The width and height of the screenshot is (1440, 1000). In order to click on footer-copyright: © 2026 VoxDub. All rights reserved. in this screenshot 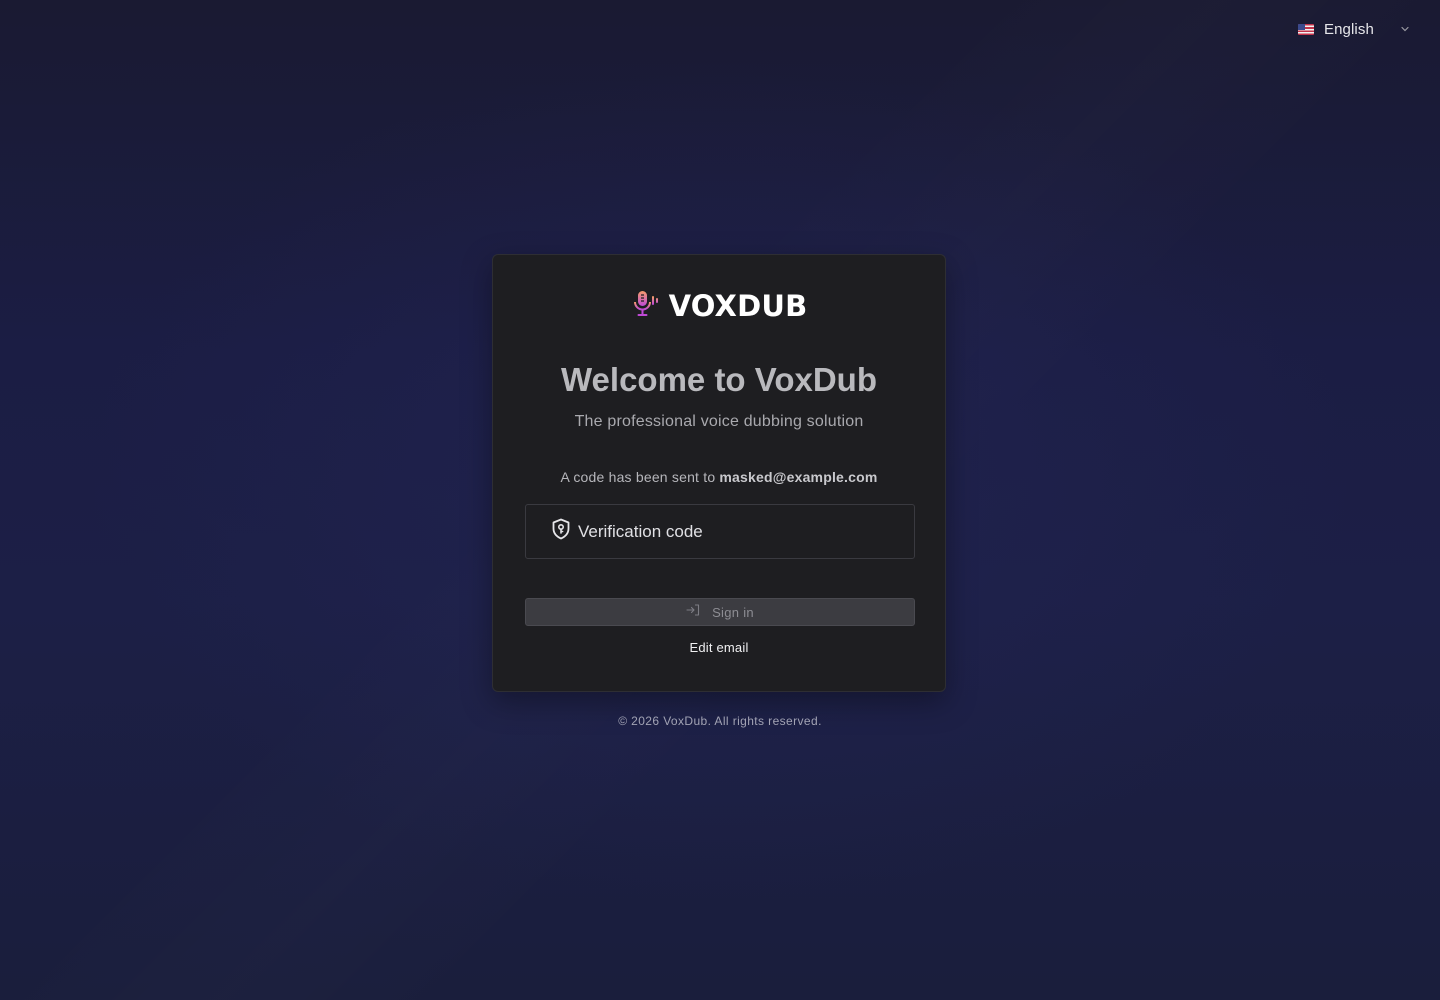, I will do `click(720, 721)`.